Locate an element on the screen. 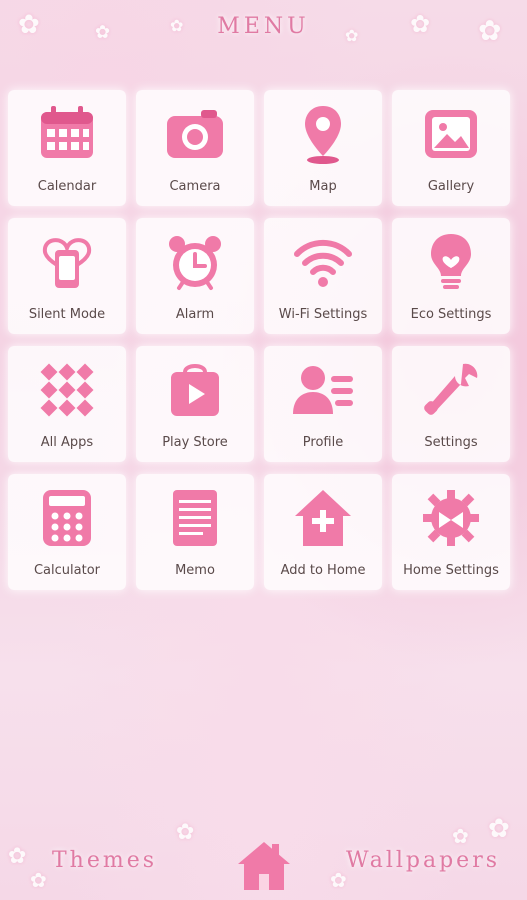 This screenshot has height=900, width=527. app-tile-eco-settings: Eco Settings is located at coordinates (451, 276).